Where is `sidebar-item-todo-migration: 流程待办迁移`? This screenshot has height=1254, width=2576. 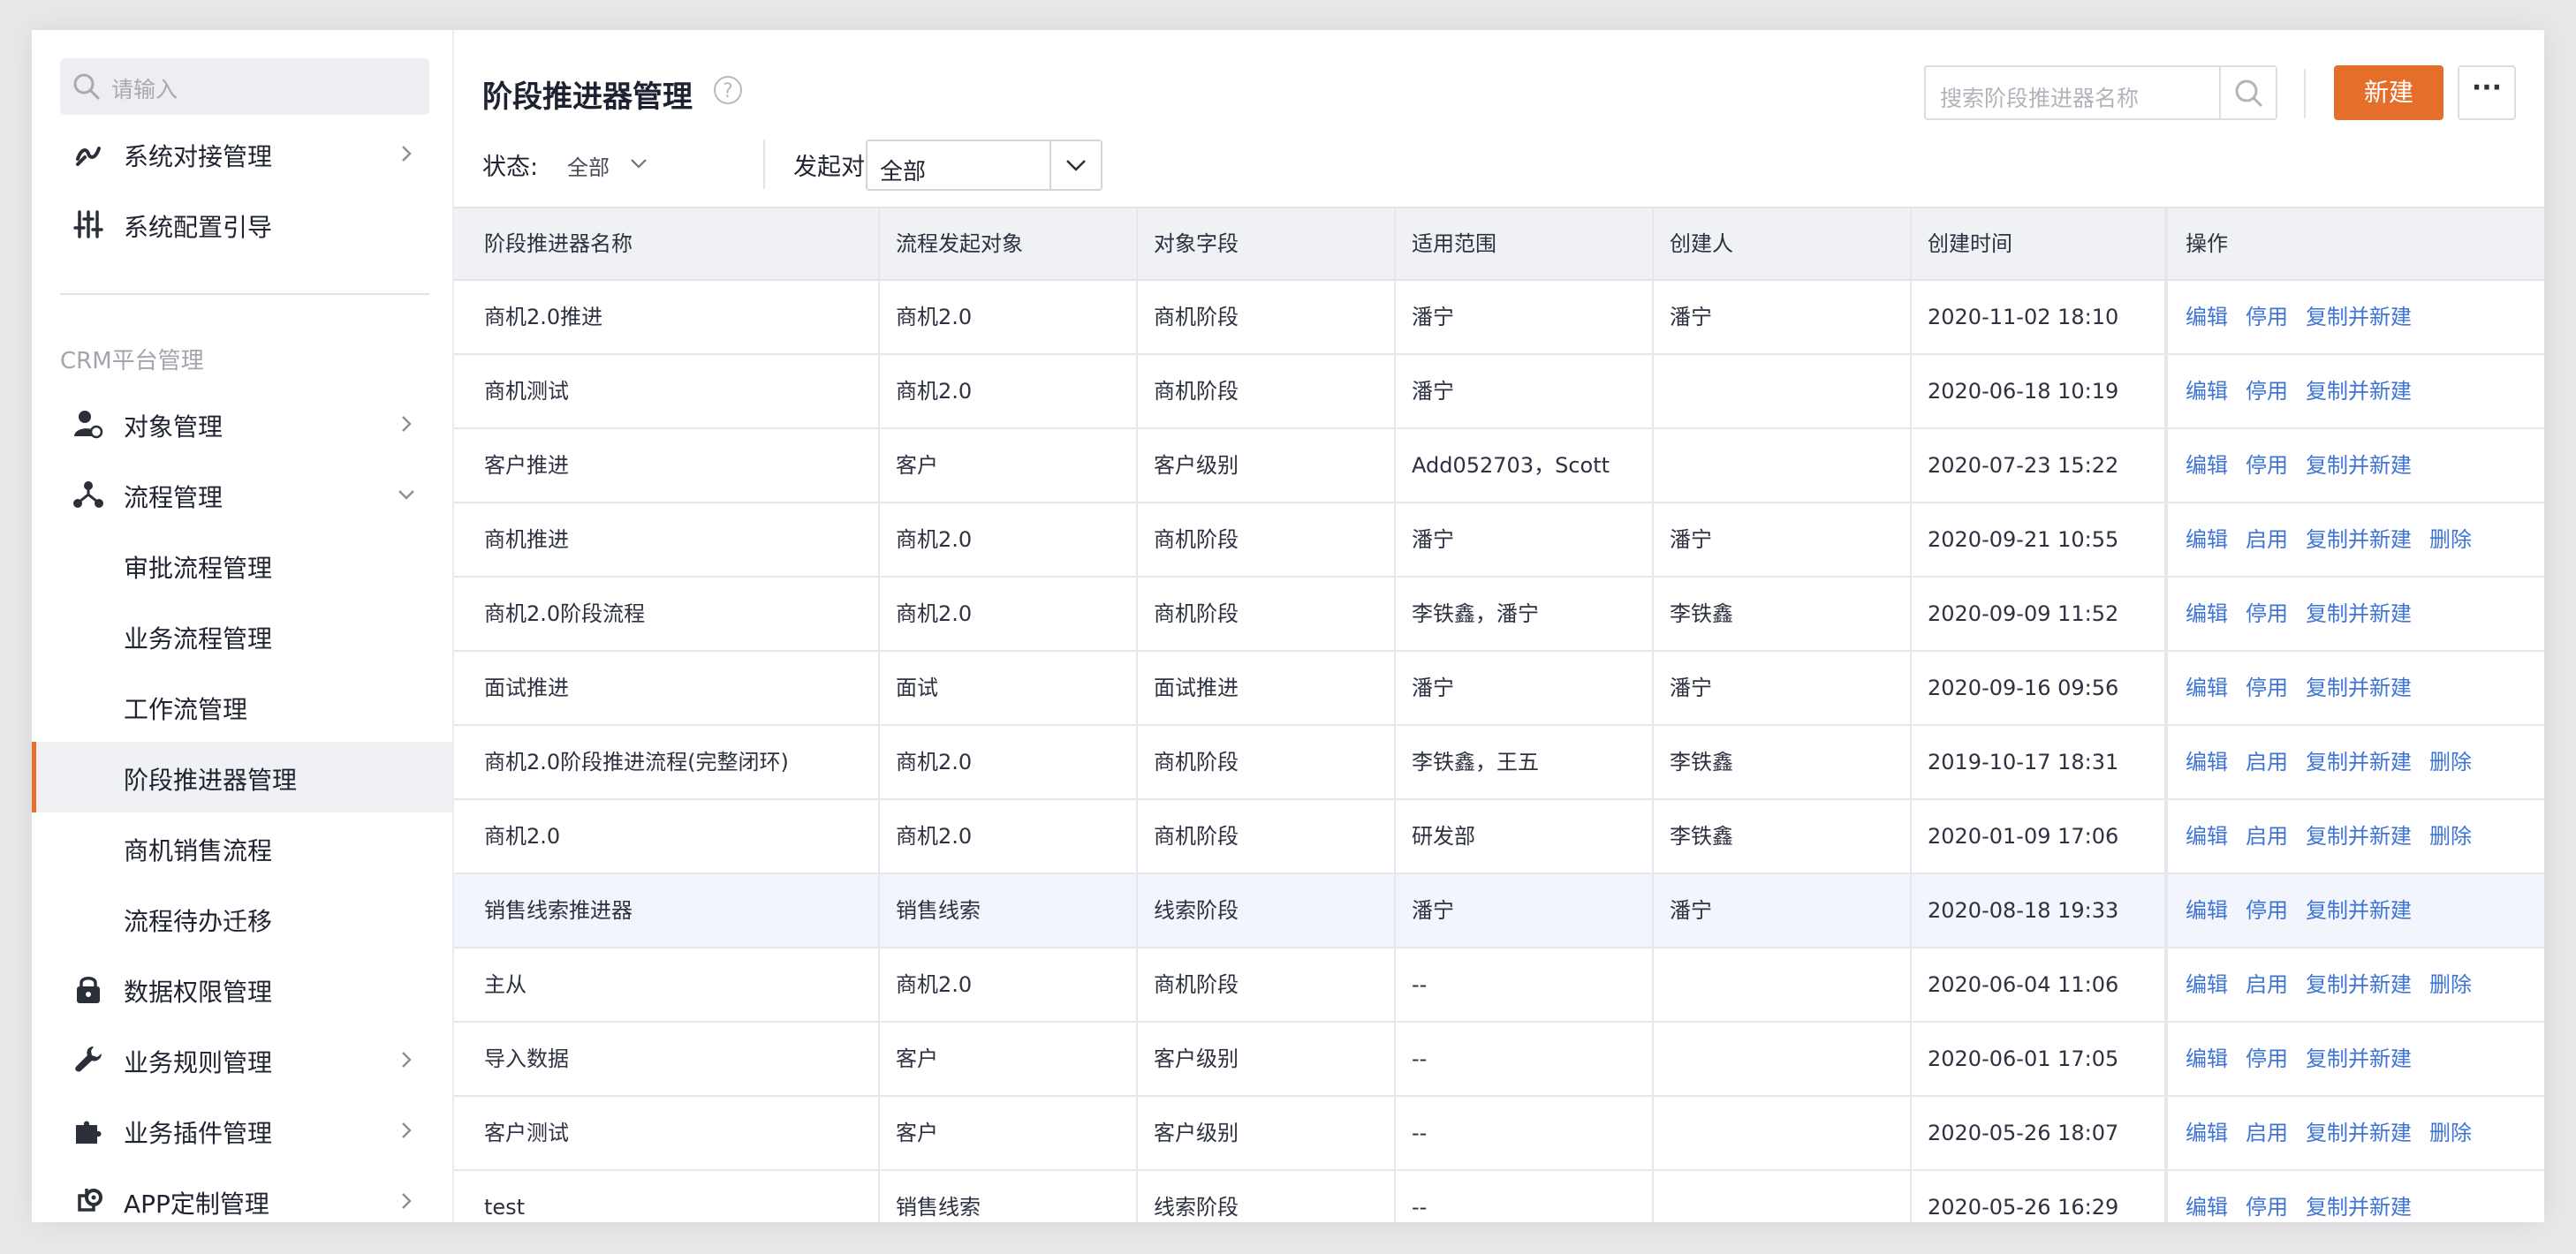
sidebar-item-todo-migration: 流程待办迁移 is located at coordinates (242, 919).